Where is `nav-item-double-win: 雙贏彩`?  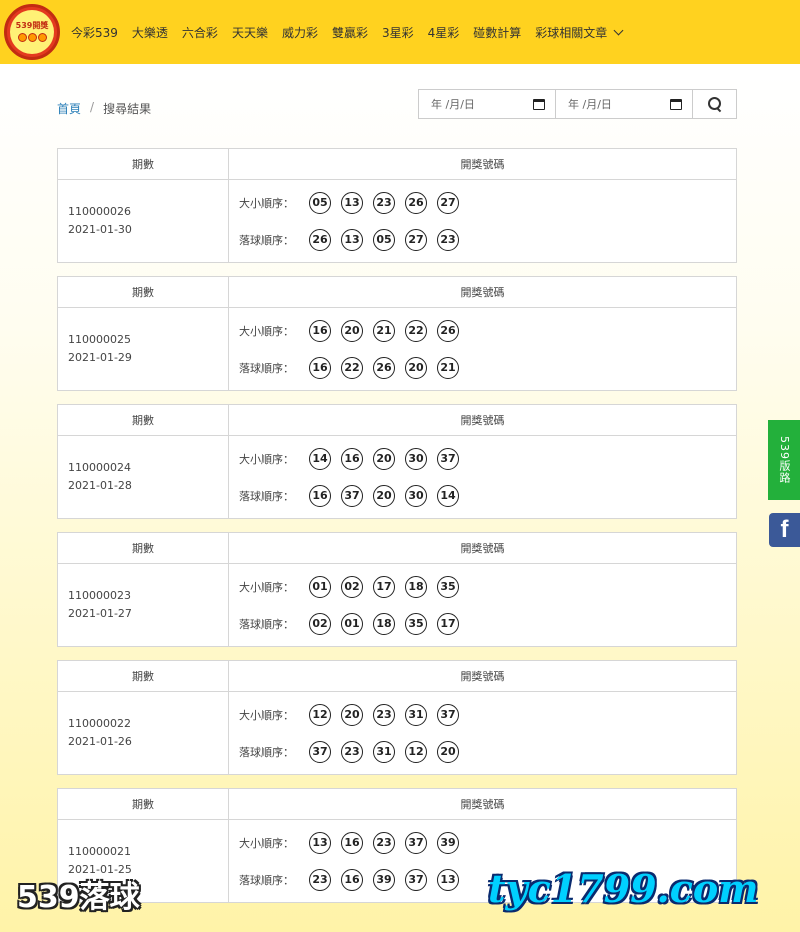 nav-item-double-win: 雙贏彩 is located at coordinates (350, 32).